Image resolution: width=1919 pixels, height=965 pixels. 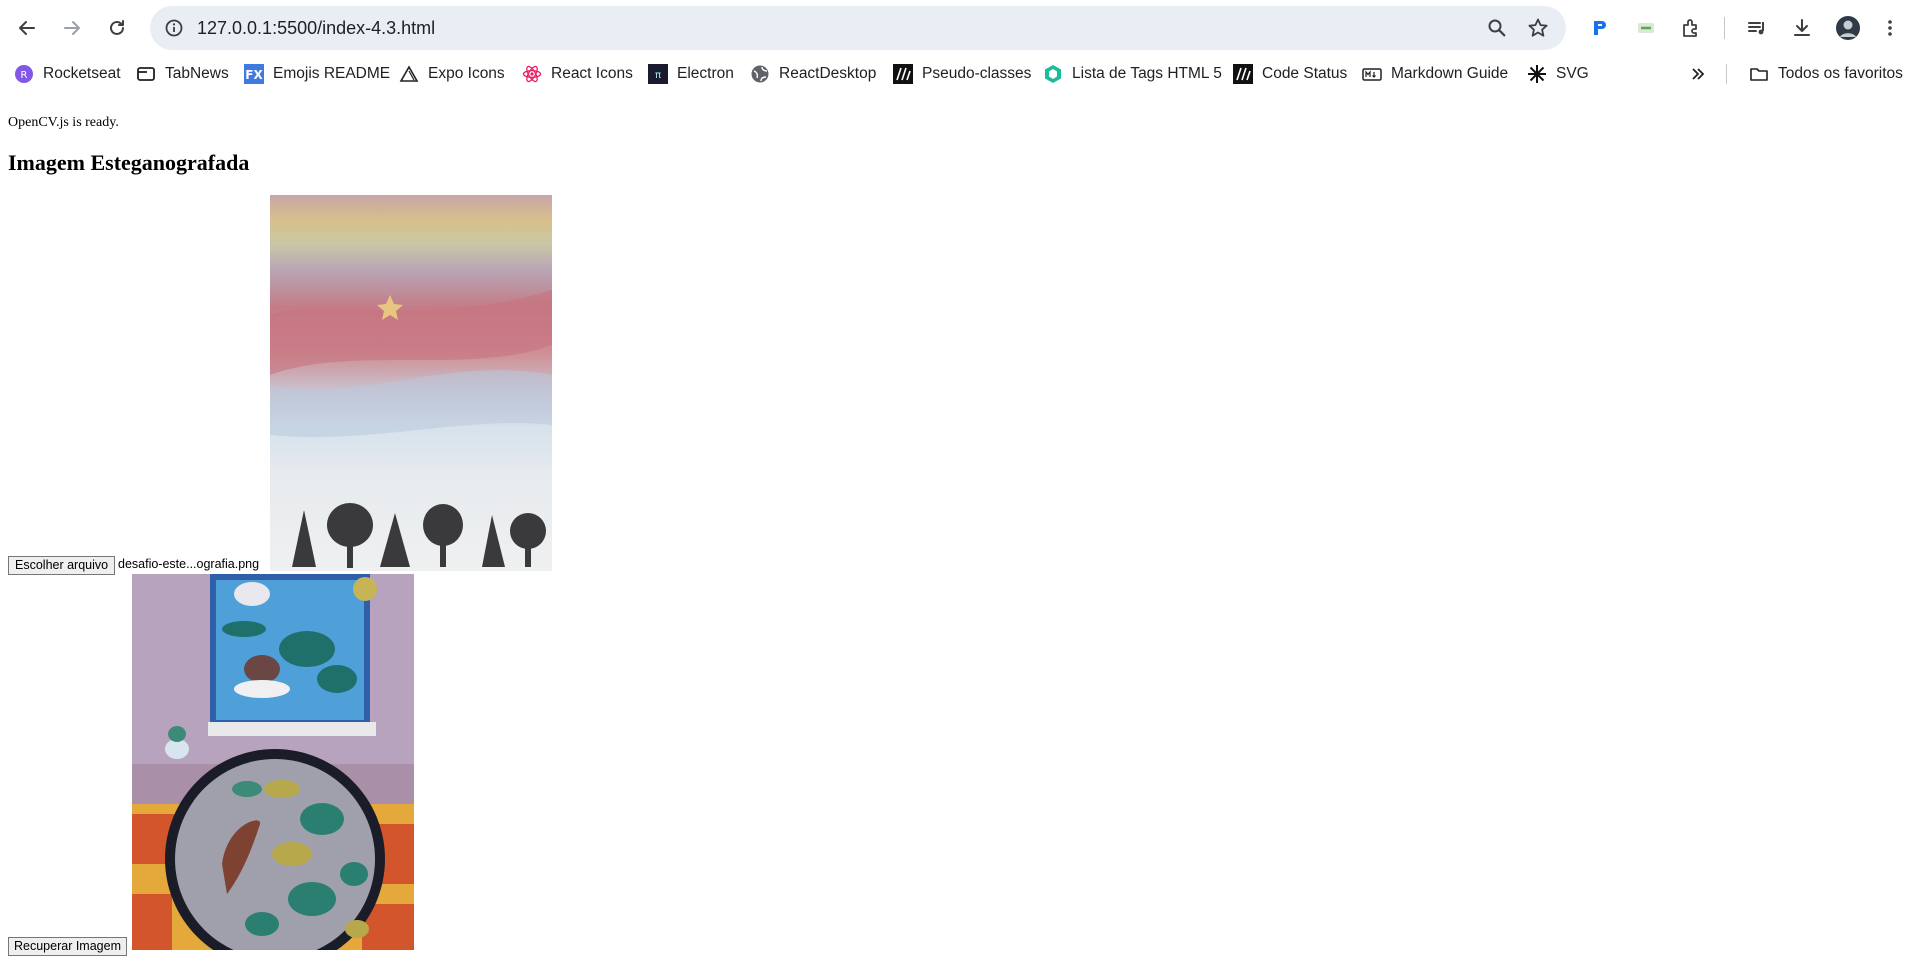 I want to click on media-queue-icon, so click(x=1757, y=28).